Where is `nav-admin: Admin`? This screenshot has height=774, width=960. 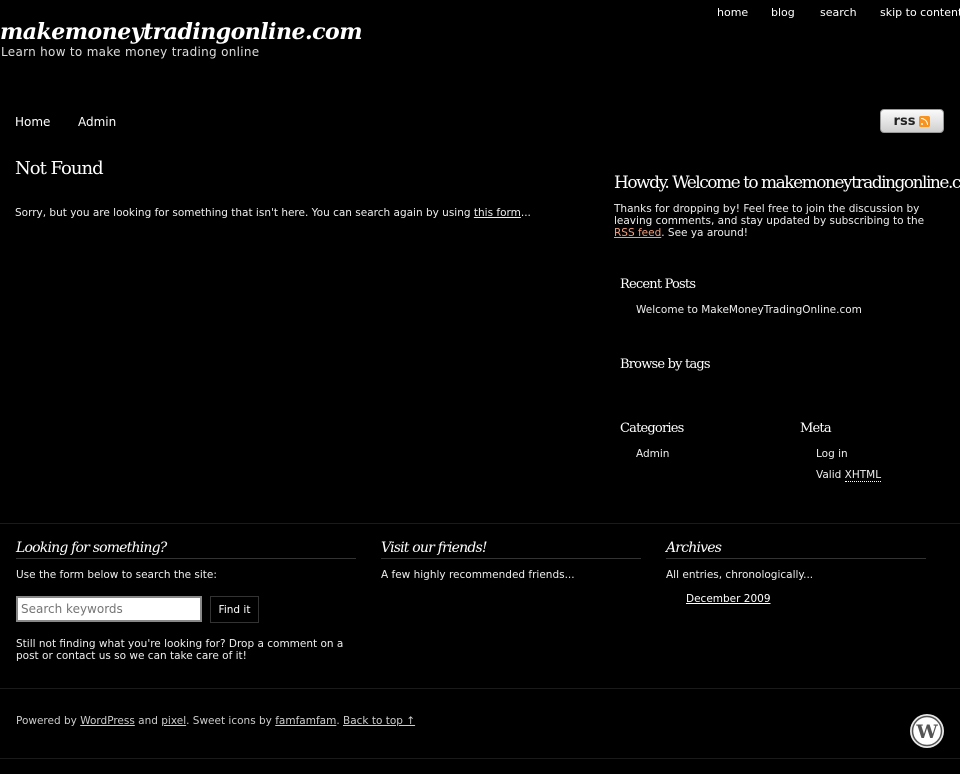
nav-admin: Admin is located at coordinates (97, 122).